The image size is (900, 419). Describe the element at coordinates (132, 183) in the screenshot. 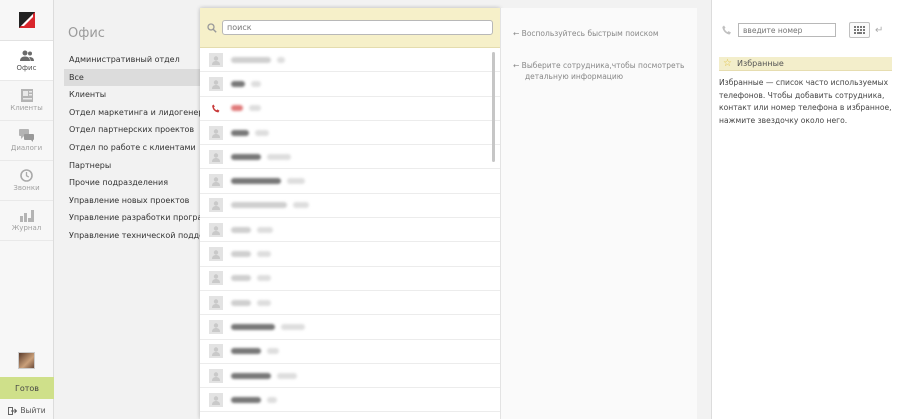

I see `department-item: Прочие подразделения` at that location.